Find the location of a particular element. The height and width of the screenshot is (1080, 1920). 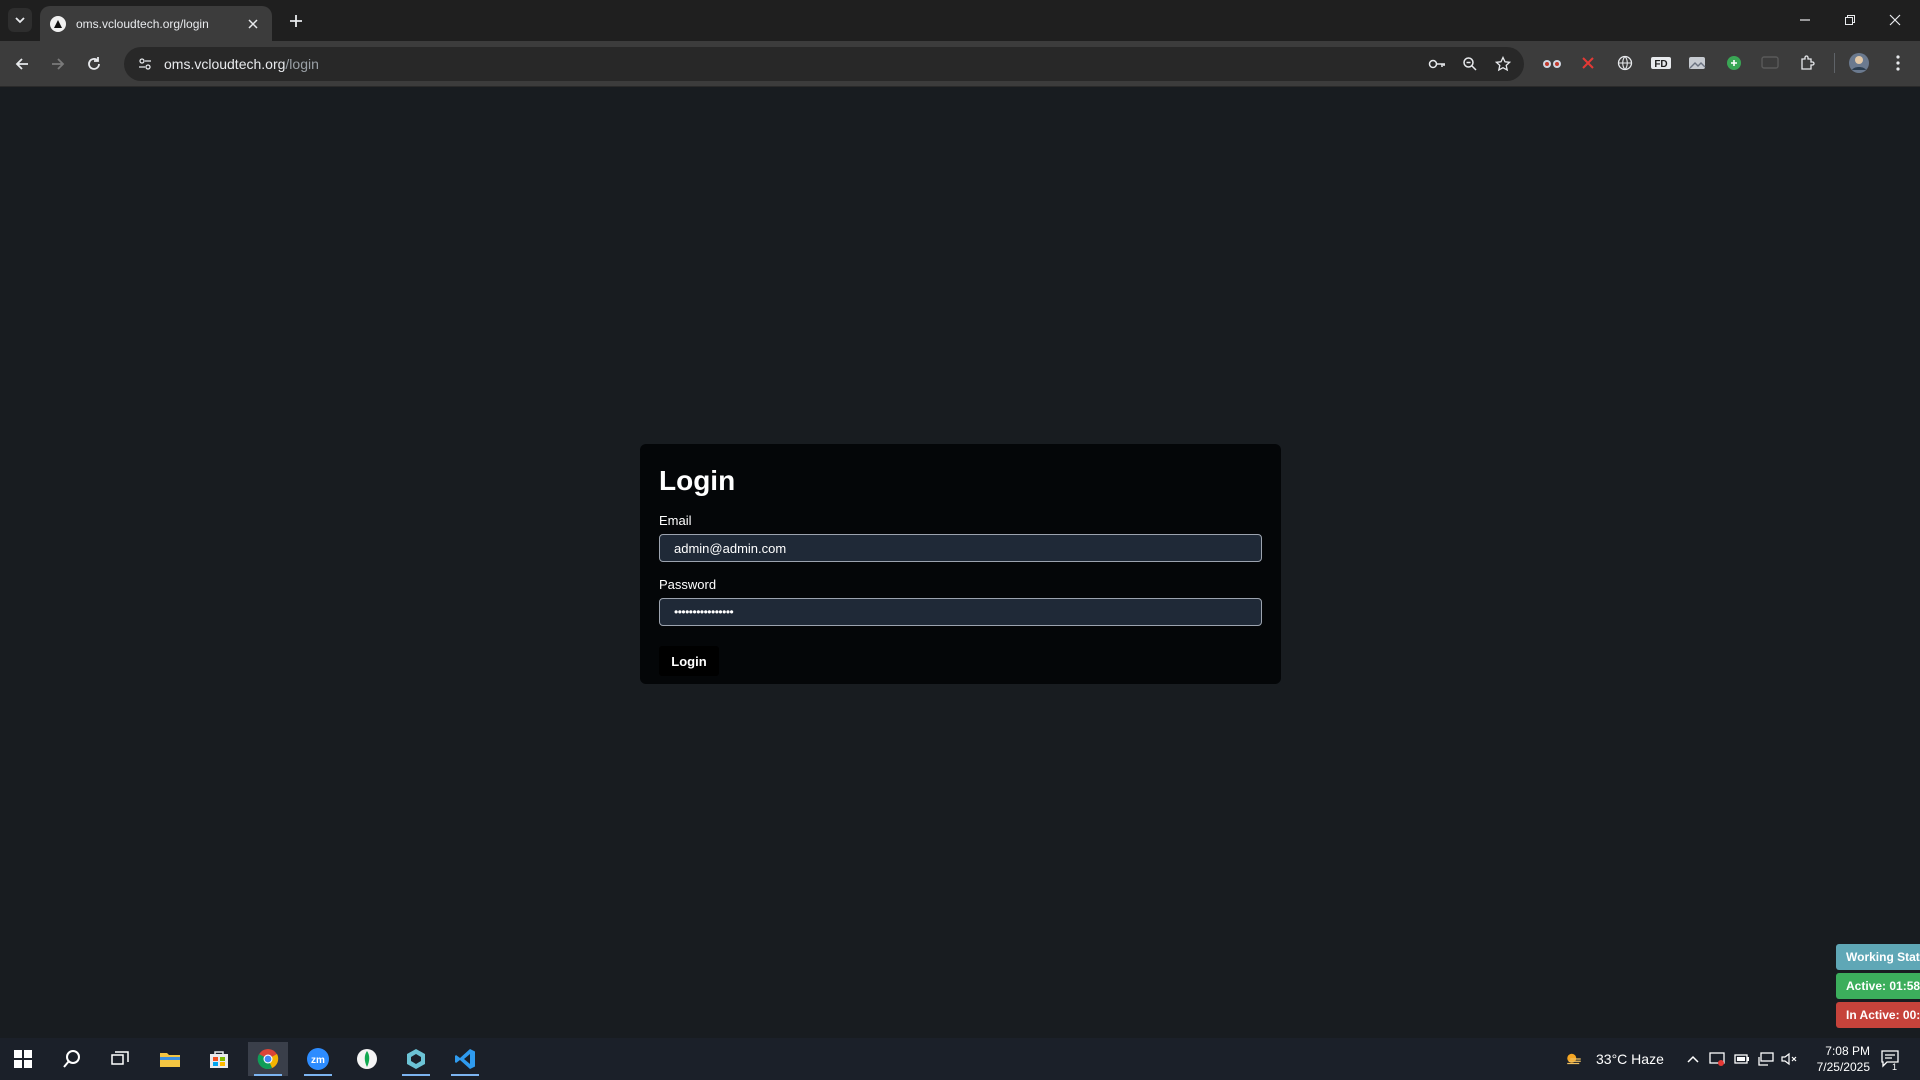

minimize-icon is located at coordinates (1805, 20).